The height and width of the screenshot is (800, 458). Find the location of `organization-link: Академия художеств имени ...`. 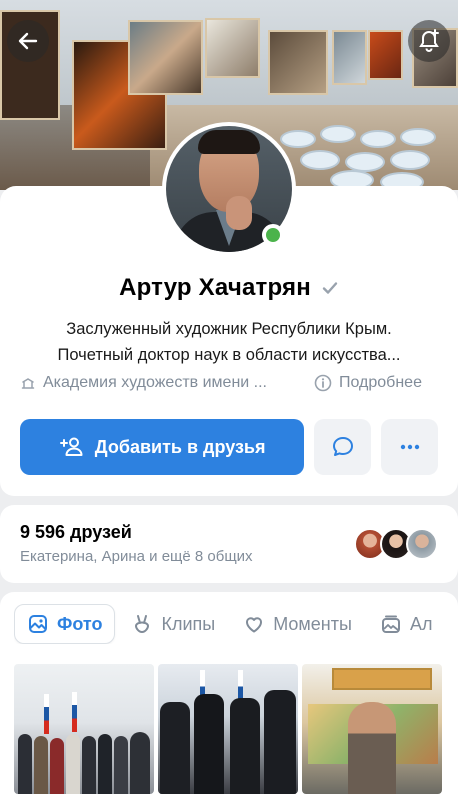

organization-link: Академия художеств имени ... is located at coordinates (160, 383).